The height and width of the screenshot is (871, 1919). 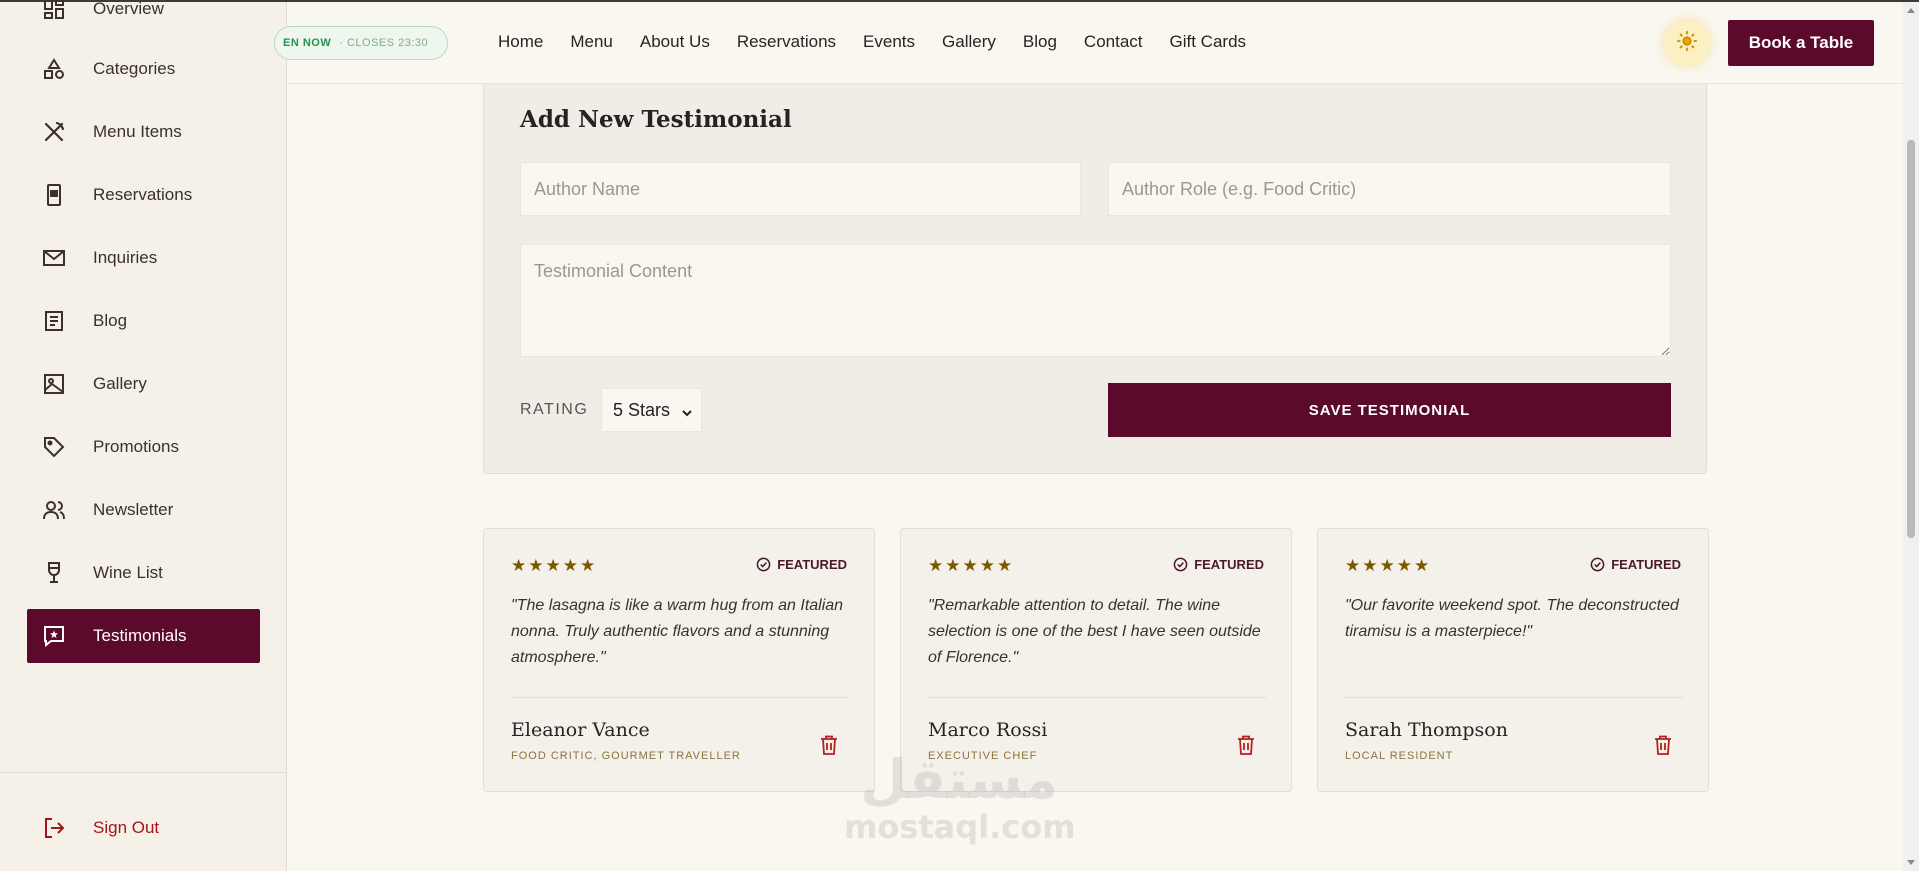 What do you see at coordinates (128, 9) in the screenshot?
I see `sidebar-item-label: Overview` at bounding box center [128, 9].